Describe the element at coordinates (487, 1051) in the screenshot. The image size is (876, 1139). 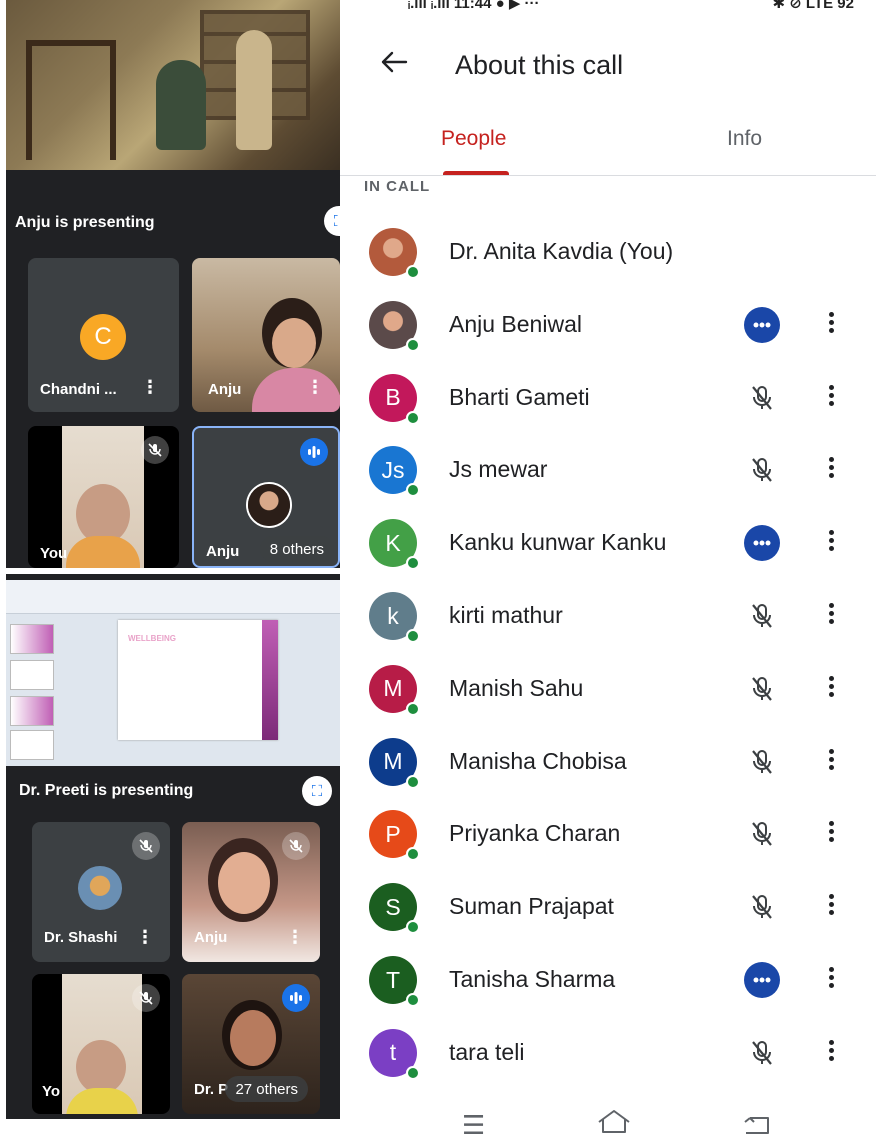
I see `participant-name: tara teli` at that location.